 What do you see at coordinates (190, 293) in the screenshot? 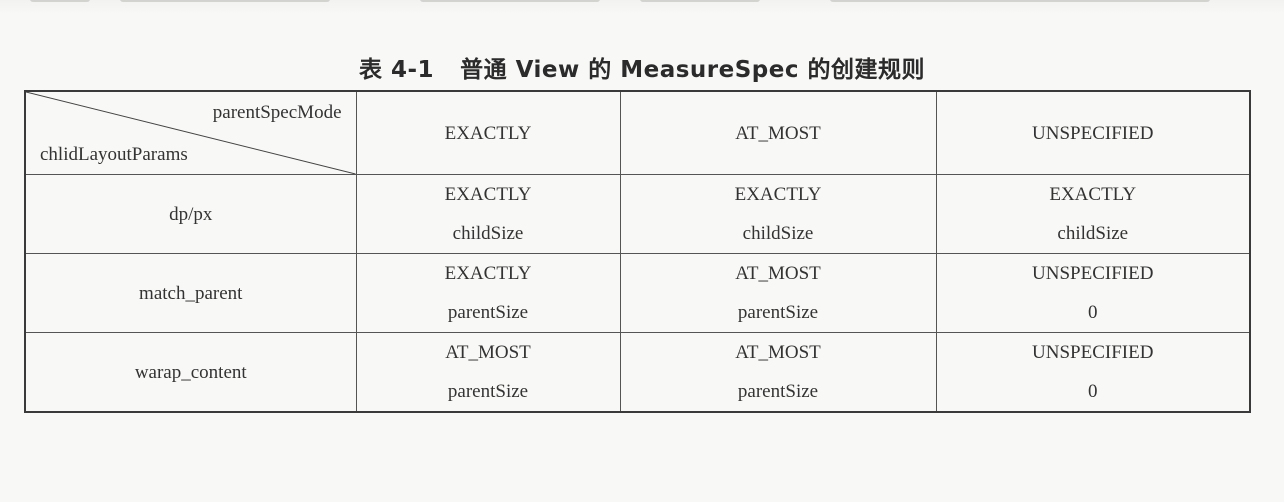
I see `row-header: match_parent` at bounding box center [190, 293].